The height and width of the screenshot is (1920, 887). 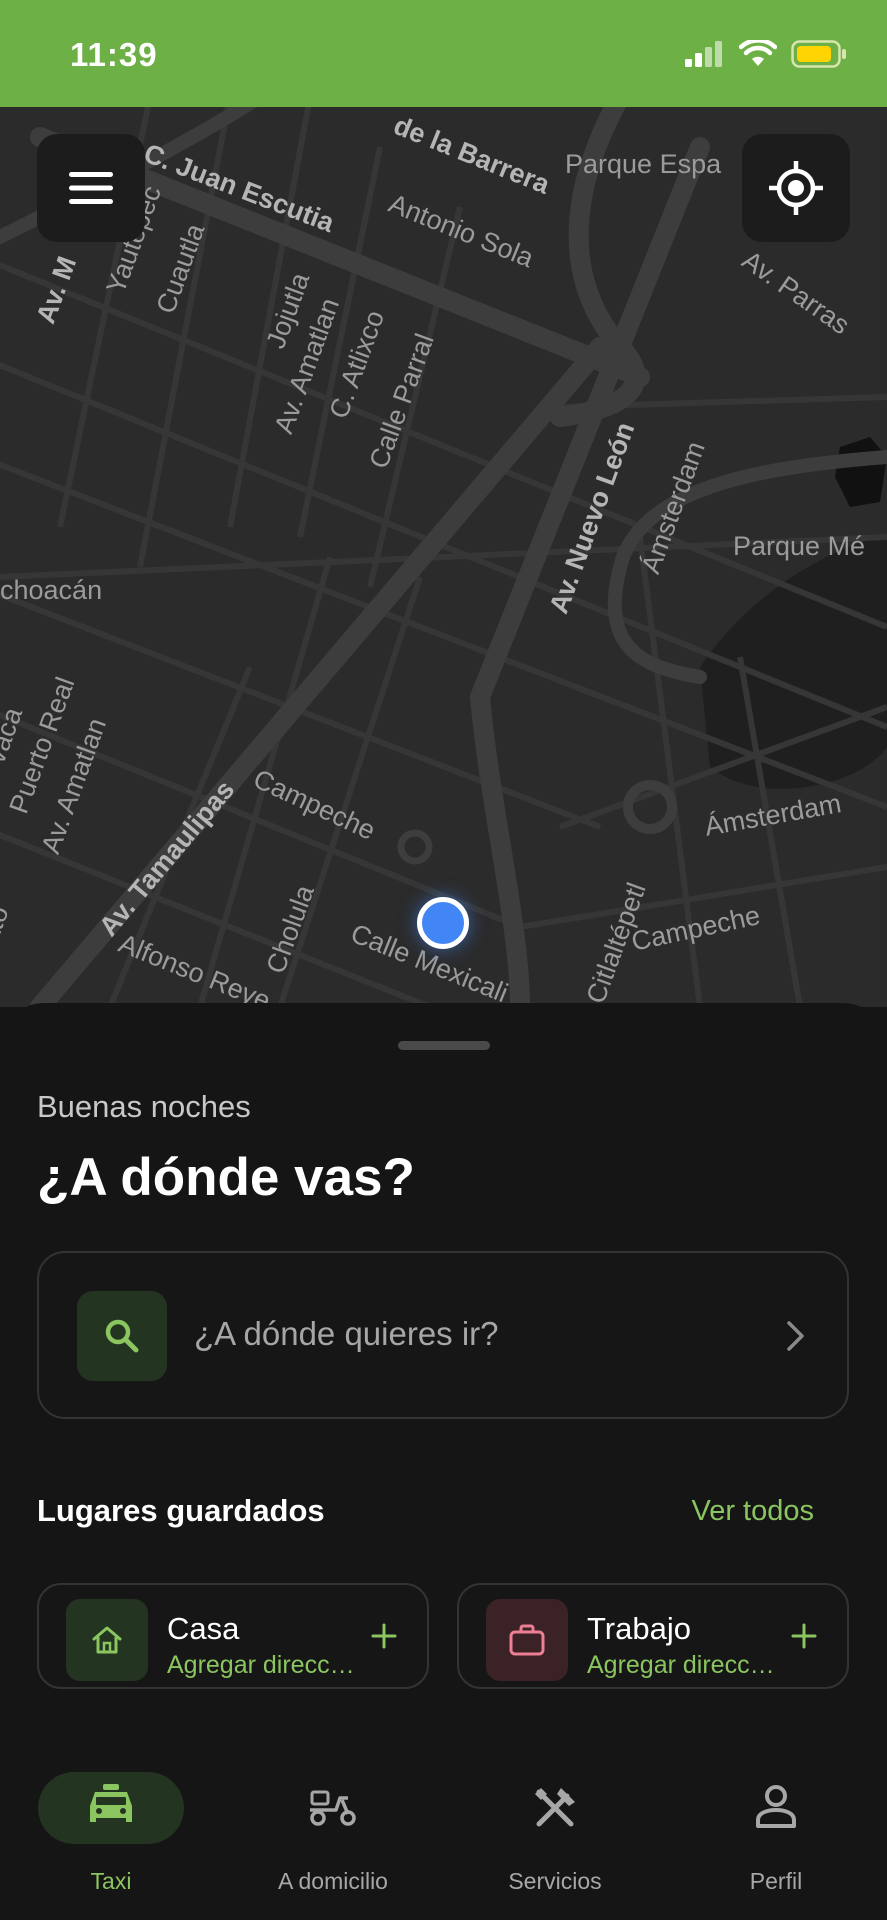 I want to click on greeting-text: Buenas noches, so click(x=144, y=1106).